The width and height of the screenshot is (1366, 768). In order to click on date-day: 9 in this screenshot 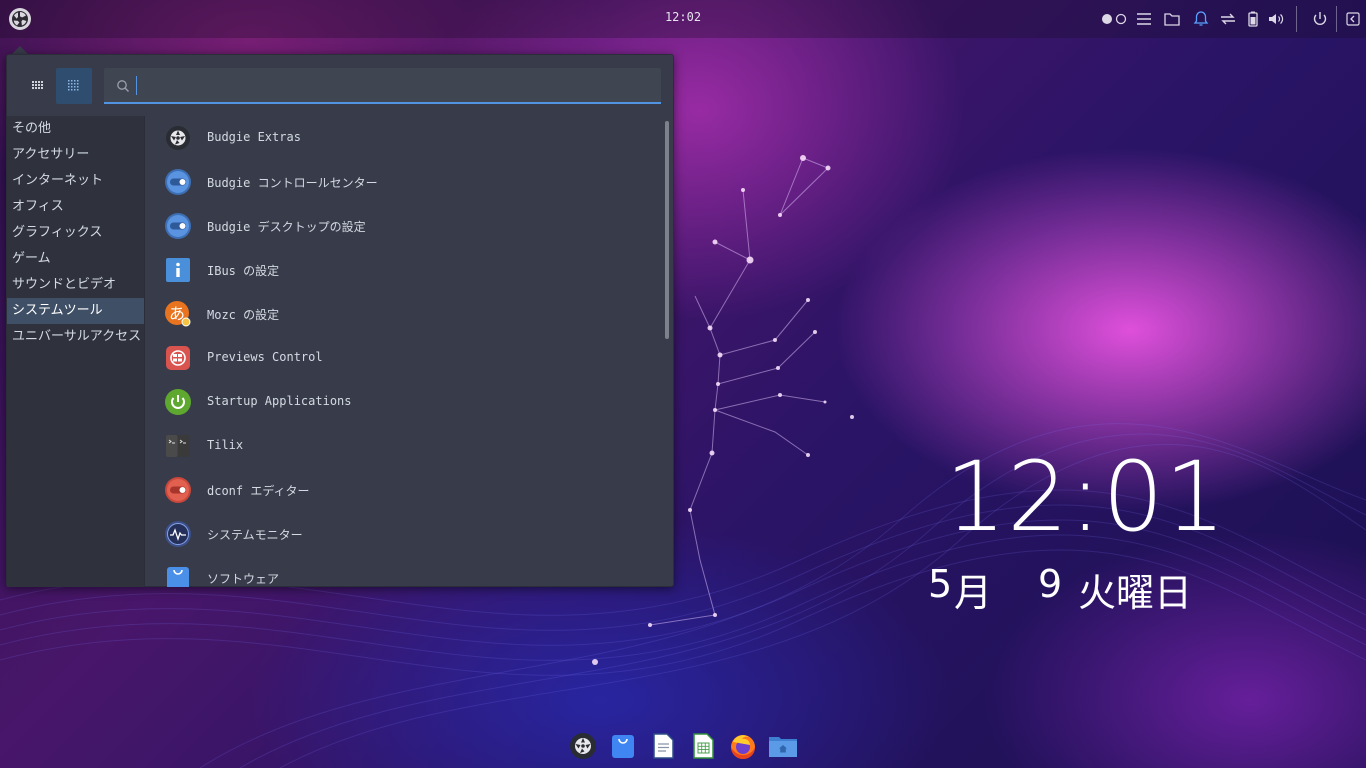, I will do `click(1050, 584)`.